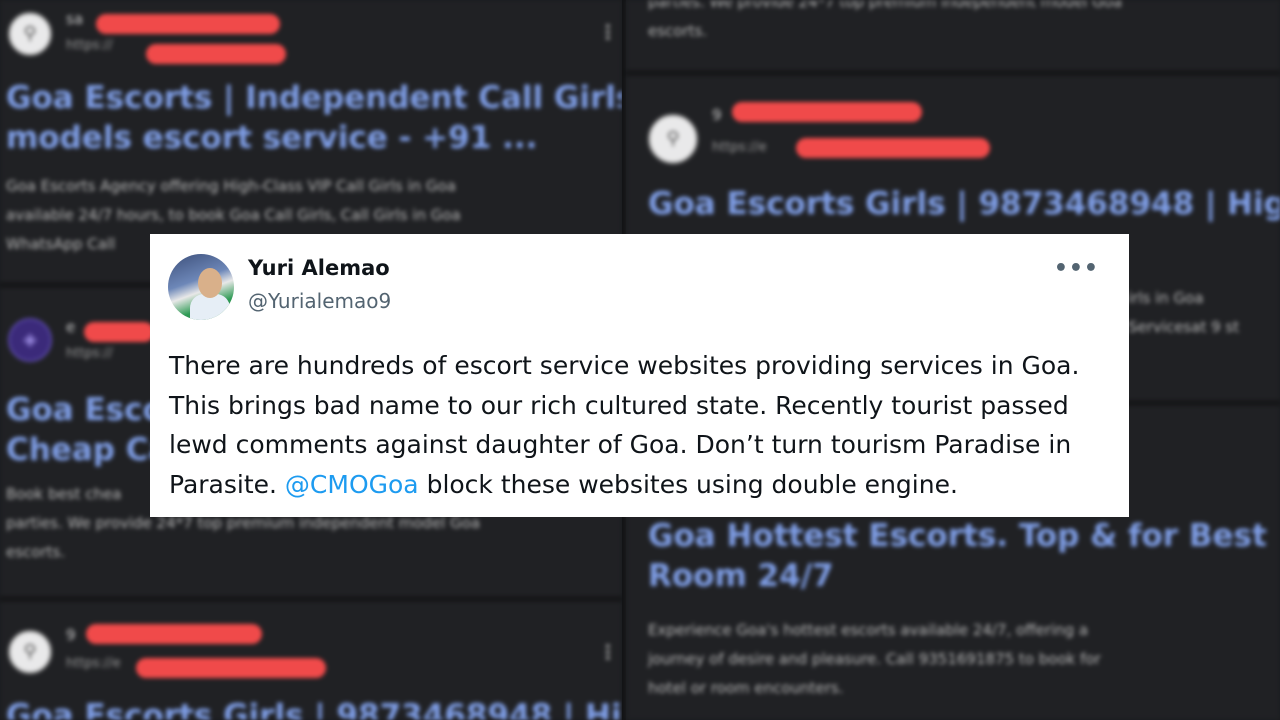 Image resolution: width=1280 pixels, height=720 pixels. I want to click on snippet-line: hotel or room encounters., so click(746, 688).